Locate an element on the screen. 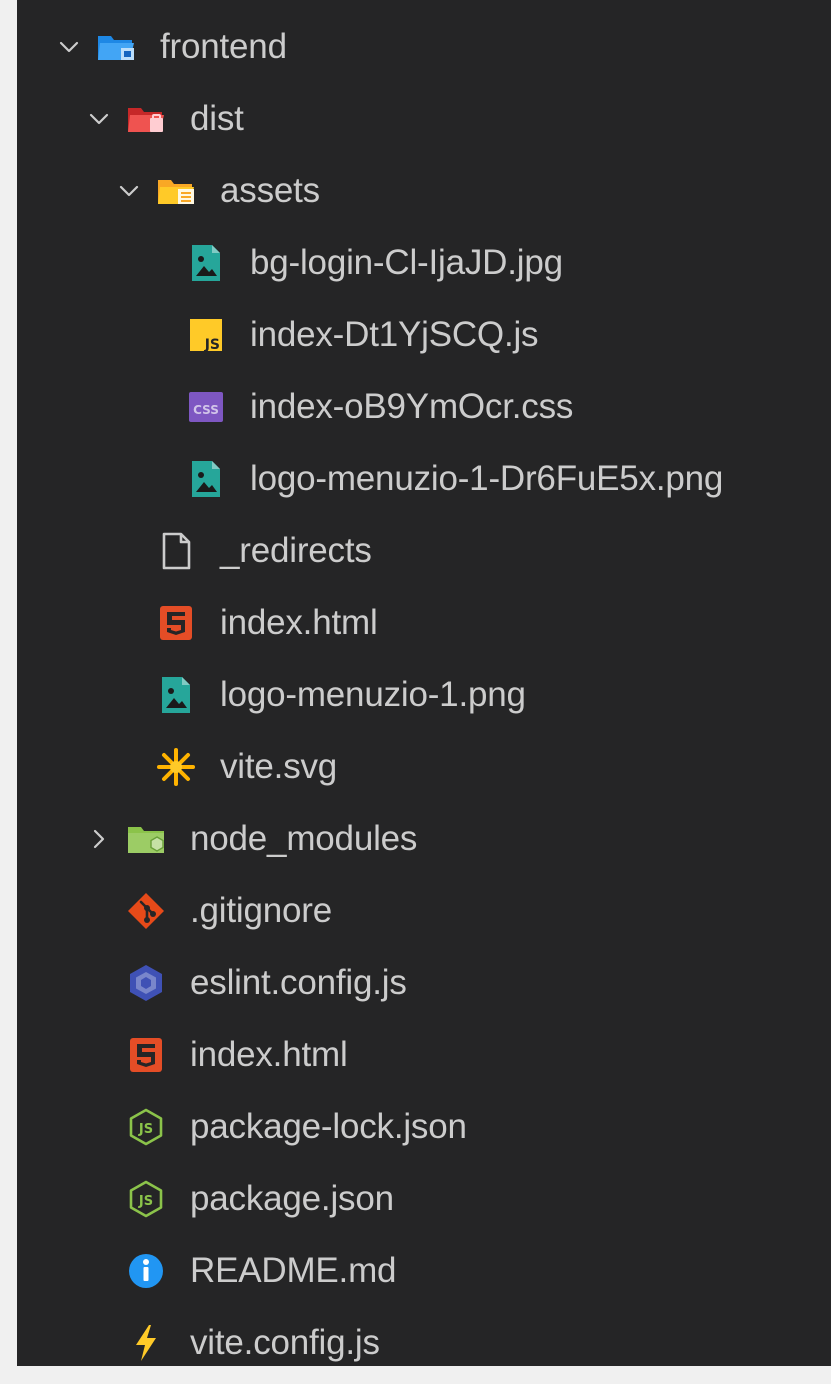 The width and height of the screenshot is (831, 1384). folder-item: frontend is located at coordinates (424, 47).